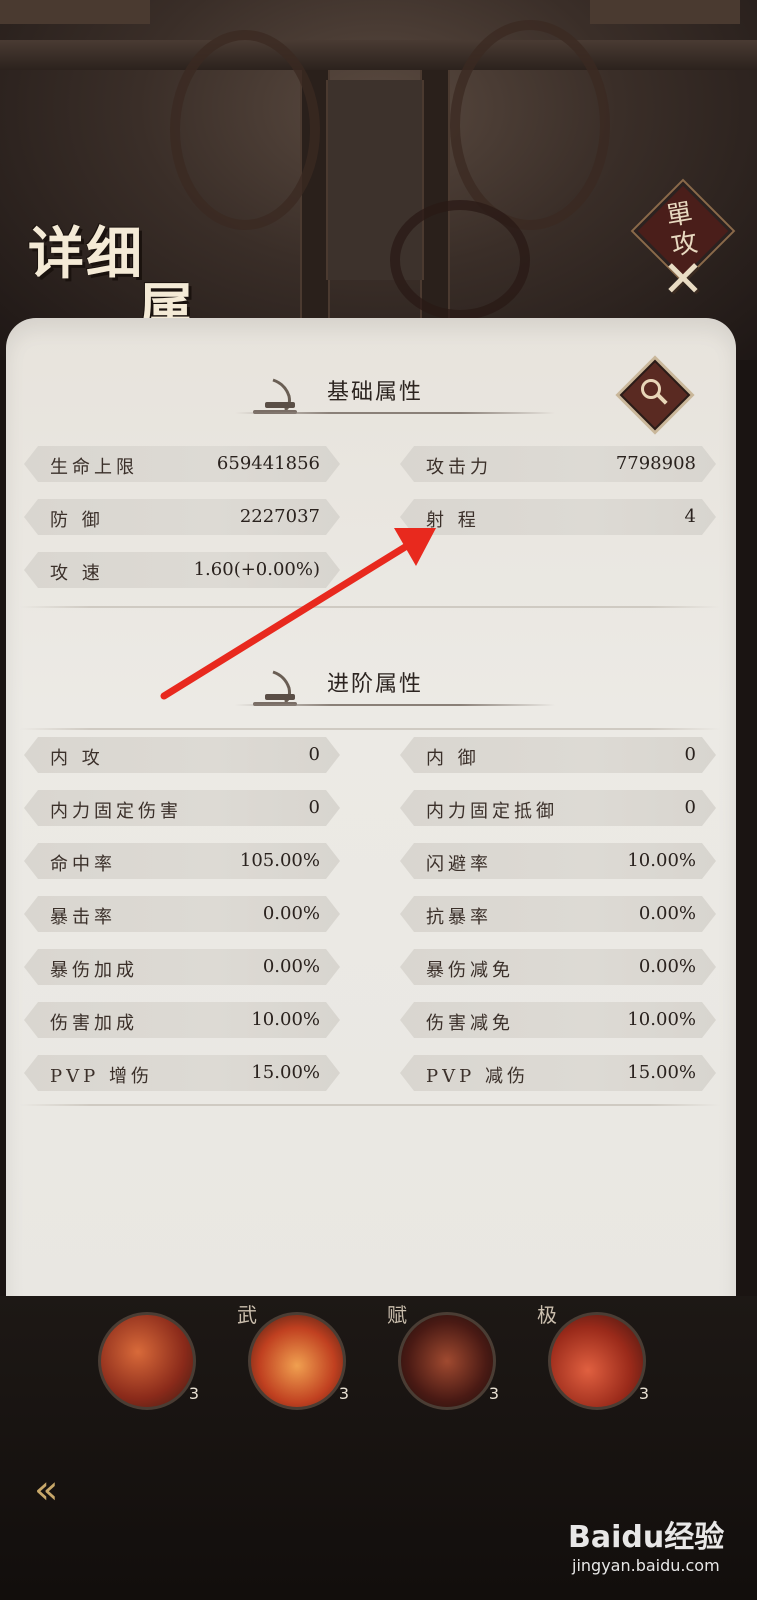 The width and height of the screenshot is (757, 1600). What do you see at coordinates (443, 1356) in the screenshot?
I see `skill-slot: 赋 3` at bounding box center [443, 1356].